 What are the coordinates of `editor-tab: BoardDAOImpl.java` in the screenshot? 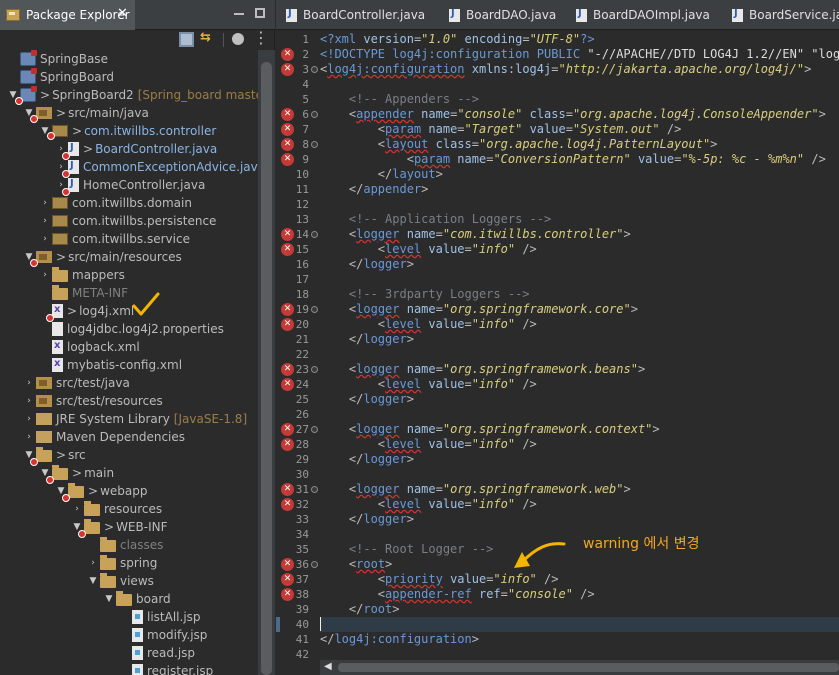 It's located at (638, 15).